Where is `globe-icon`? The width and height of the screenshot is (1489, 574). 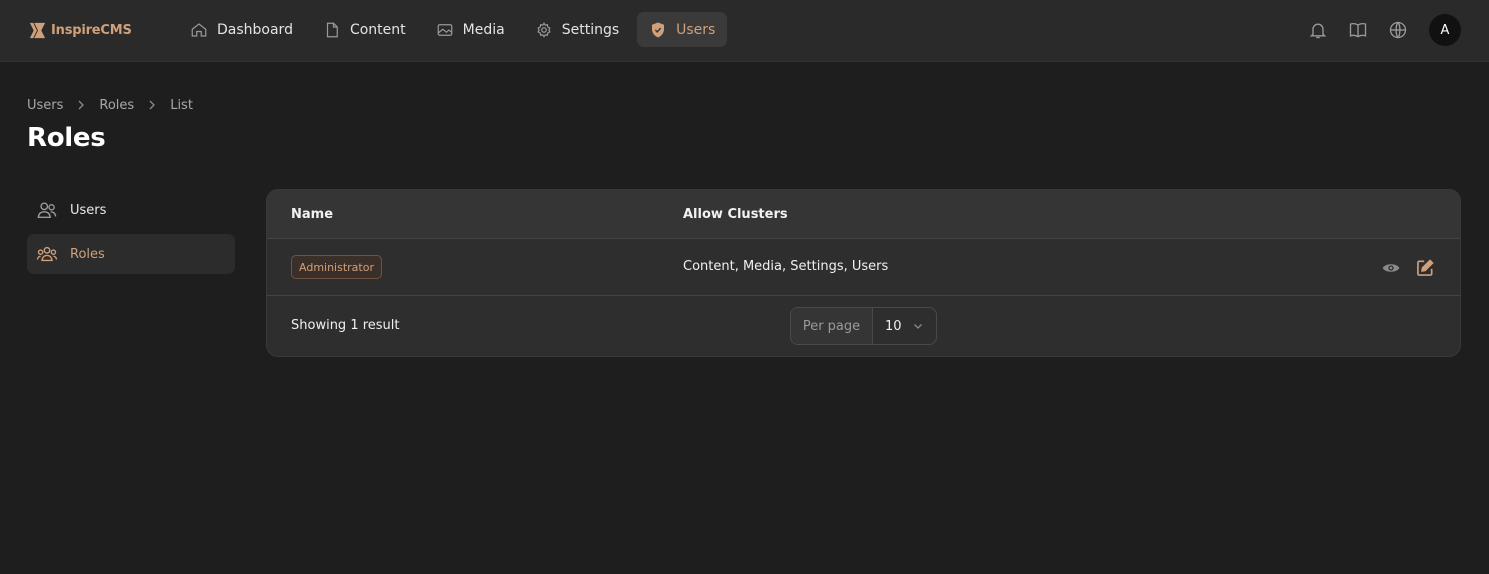
globe-icon is located at coordinates (1398, 30).